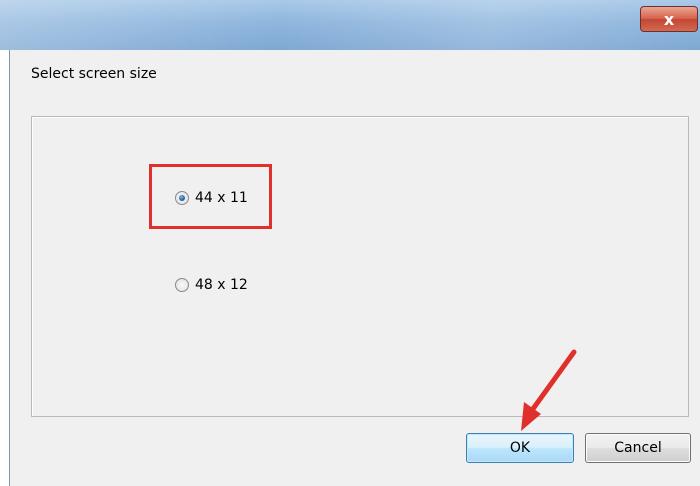 Image resolution: width=700 pixels, height=486 pixels. I want to click on annotation-arrow, so click(549, 390).